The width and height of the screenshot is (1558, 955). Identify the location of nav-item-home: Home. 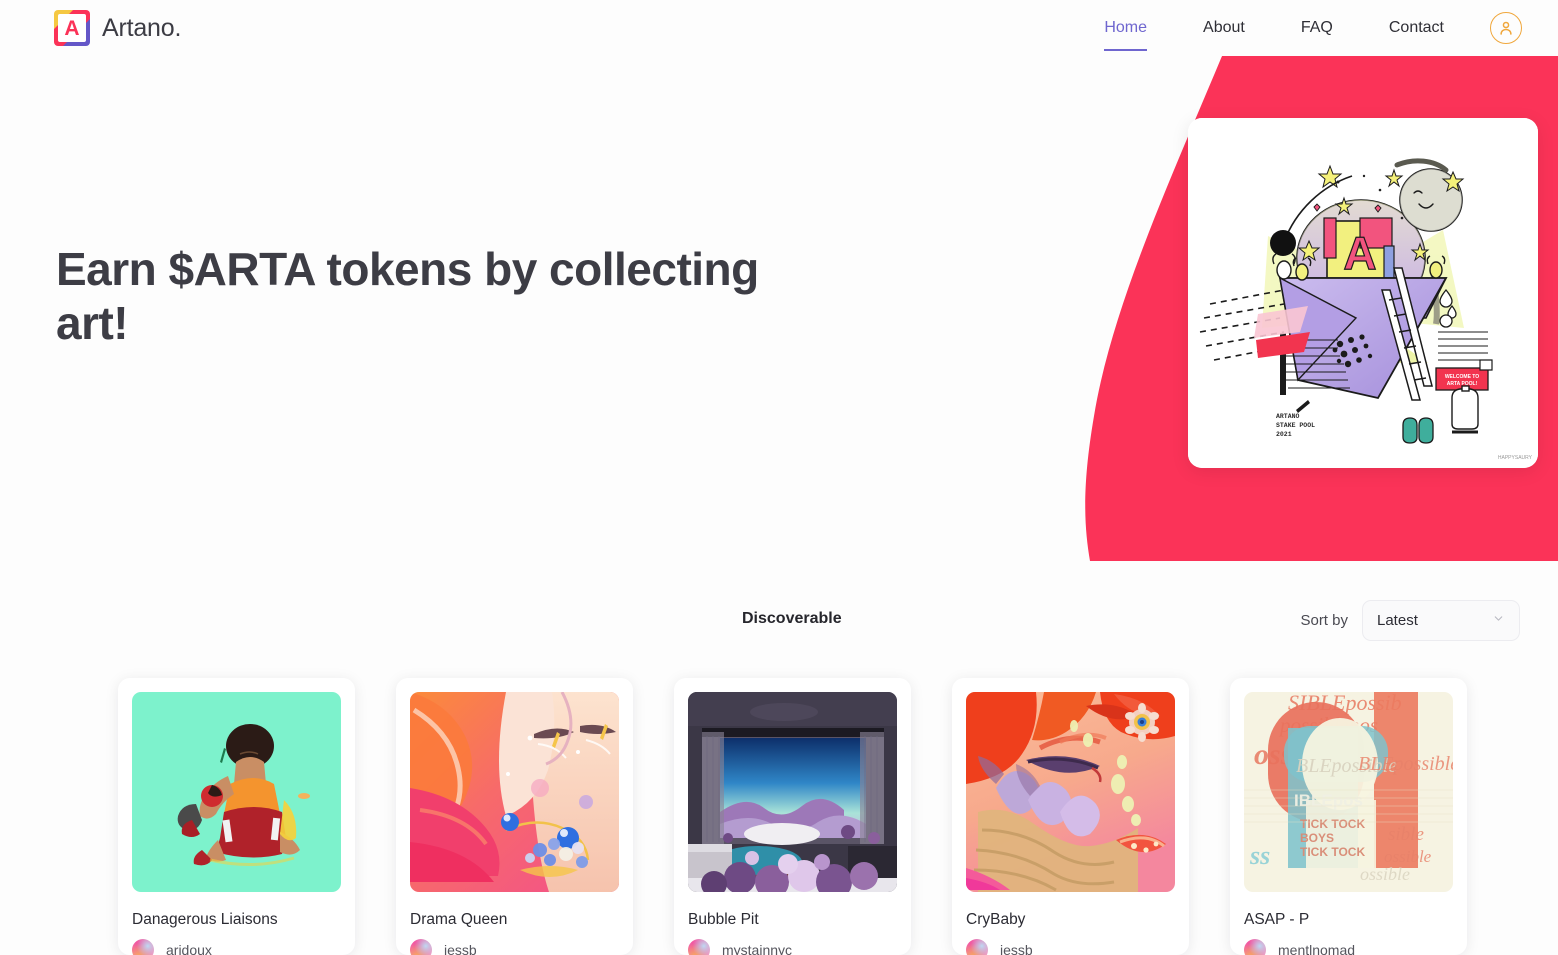
(1125, 31).